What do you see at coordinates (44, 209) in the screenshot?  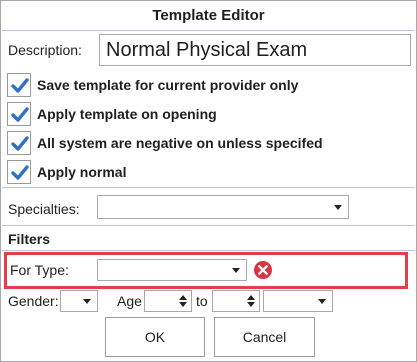 I see `specialties-label: Specialties:` at bounding box center [44, 209].